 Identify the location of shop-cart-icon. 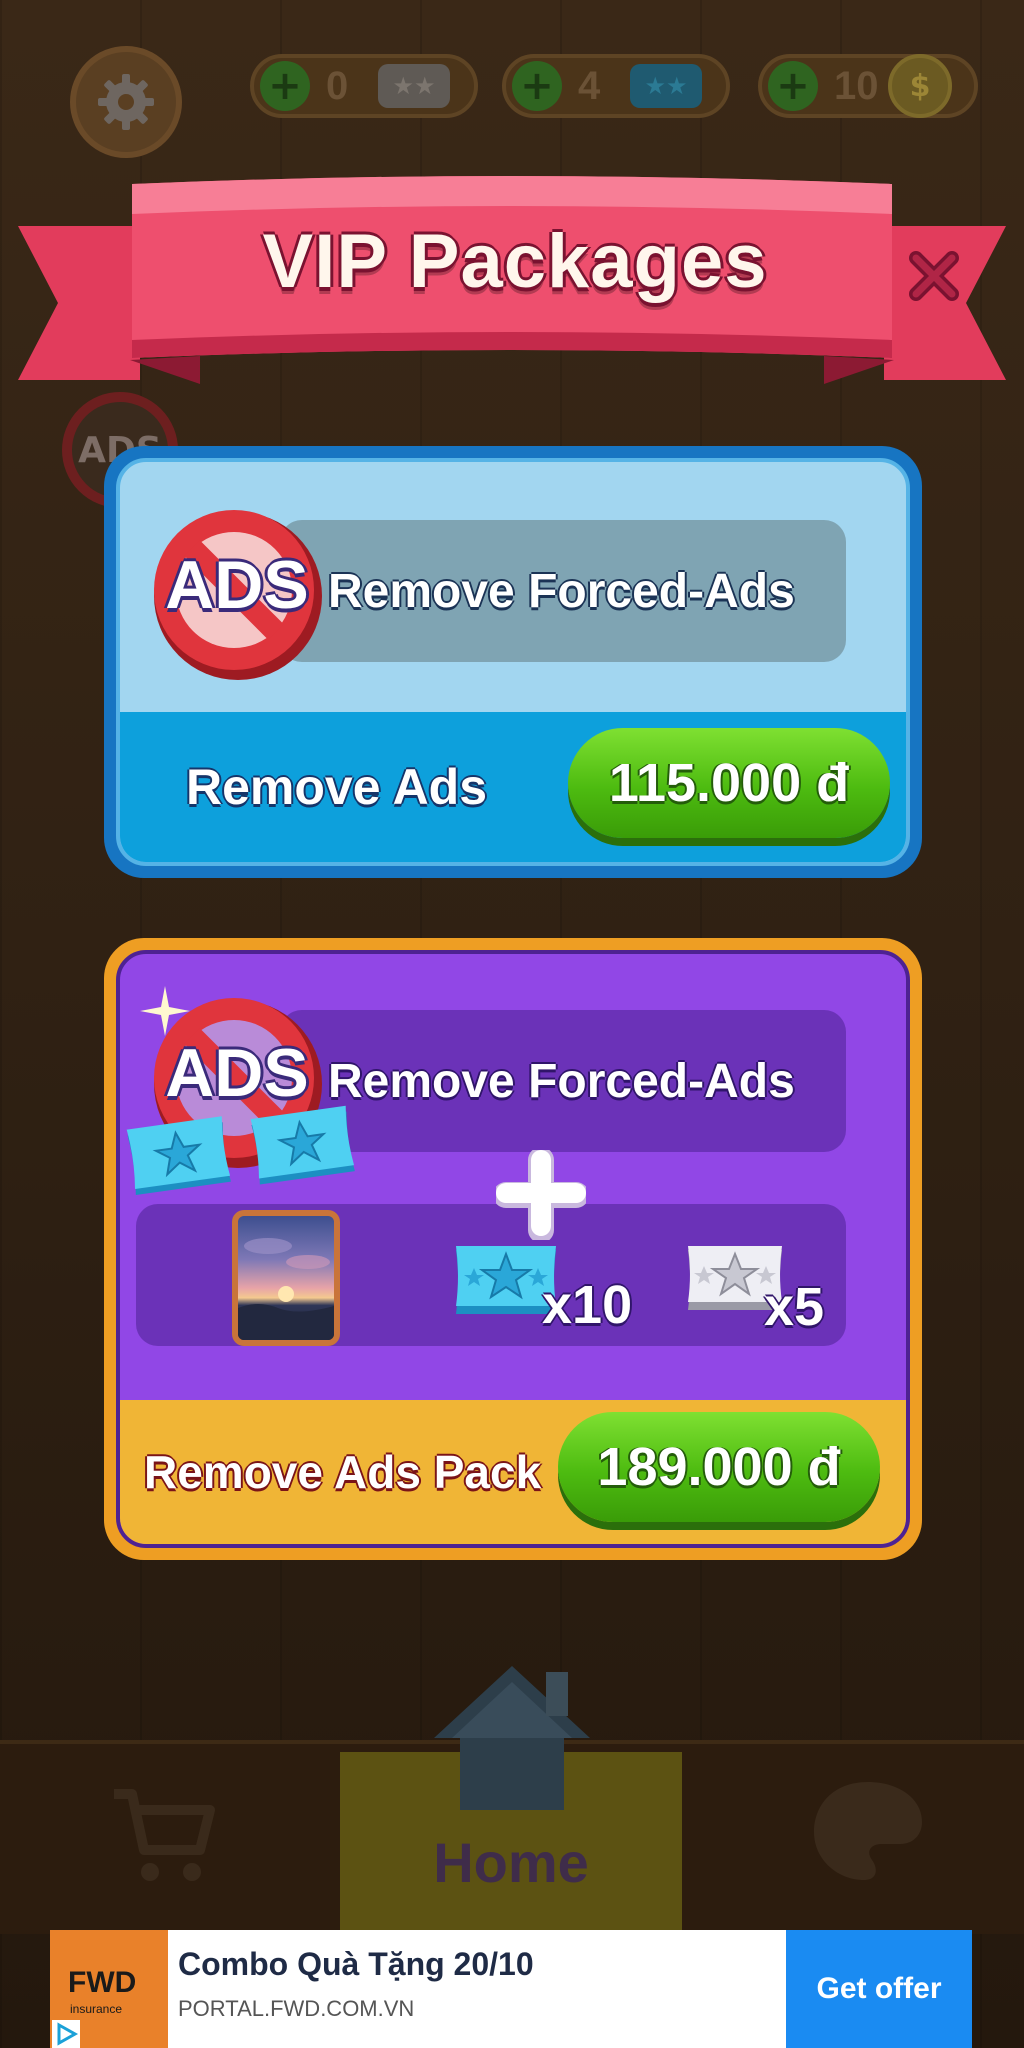
(164, 1835).